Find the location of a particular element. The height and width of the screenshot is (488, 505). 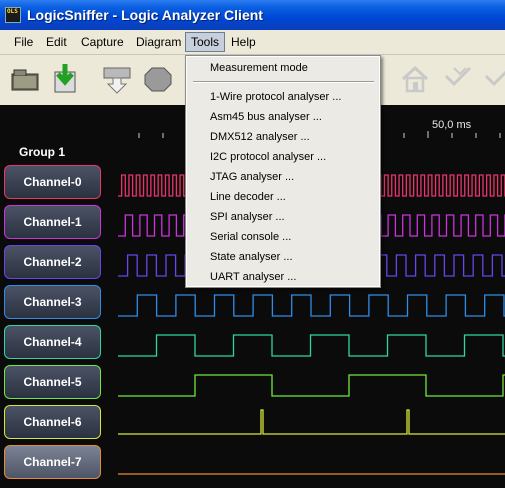

channel-3-label: Channel-3 is located at coordinates (52, 302).